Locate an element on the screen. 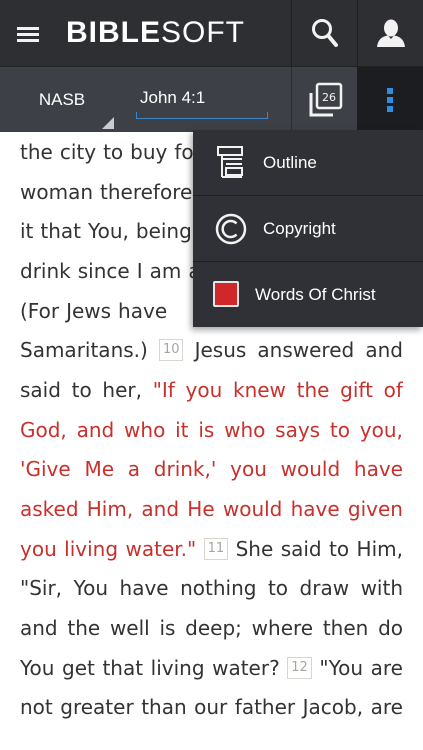 The image size is (423, 750). word: that is located at coordinates (61, 231).